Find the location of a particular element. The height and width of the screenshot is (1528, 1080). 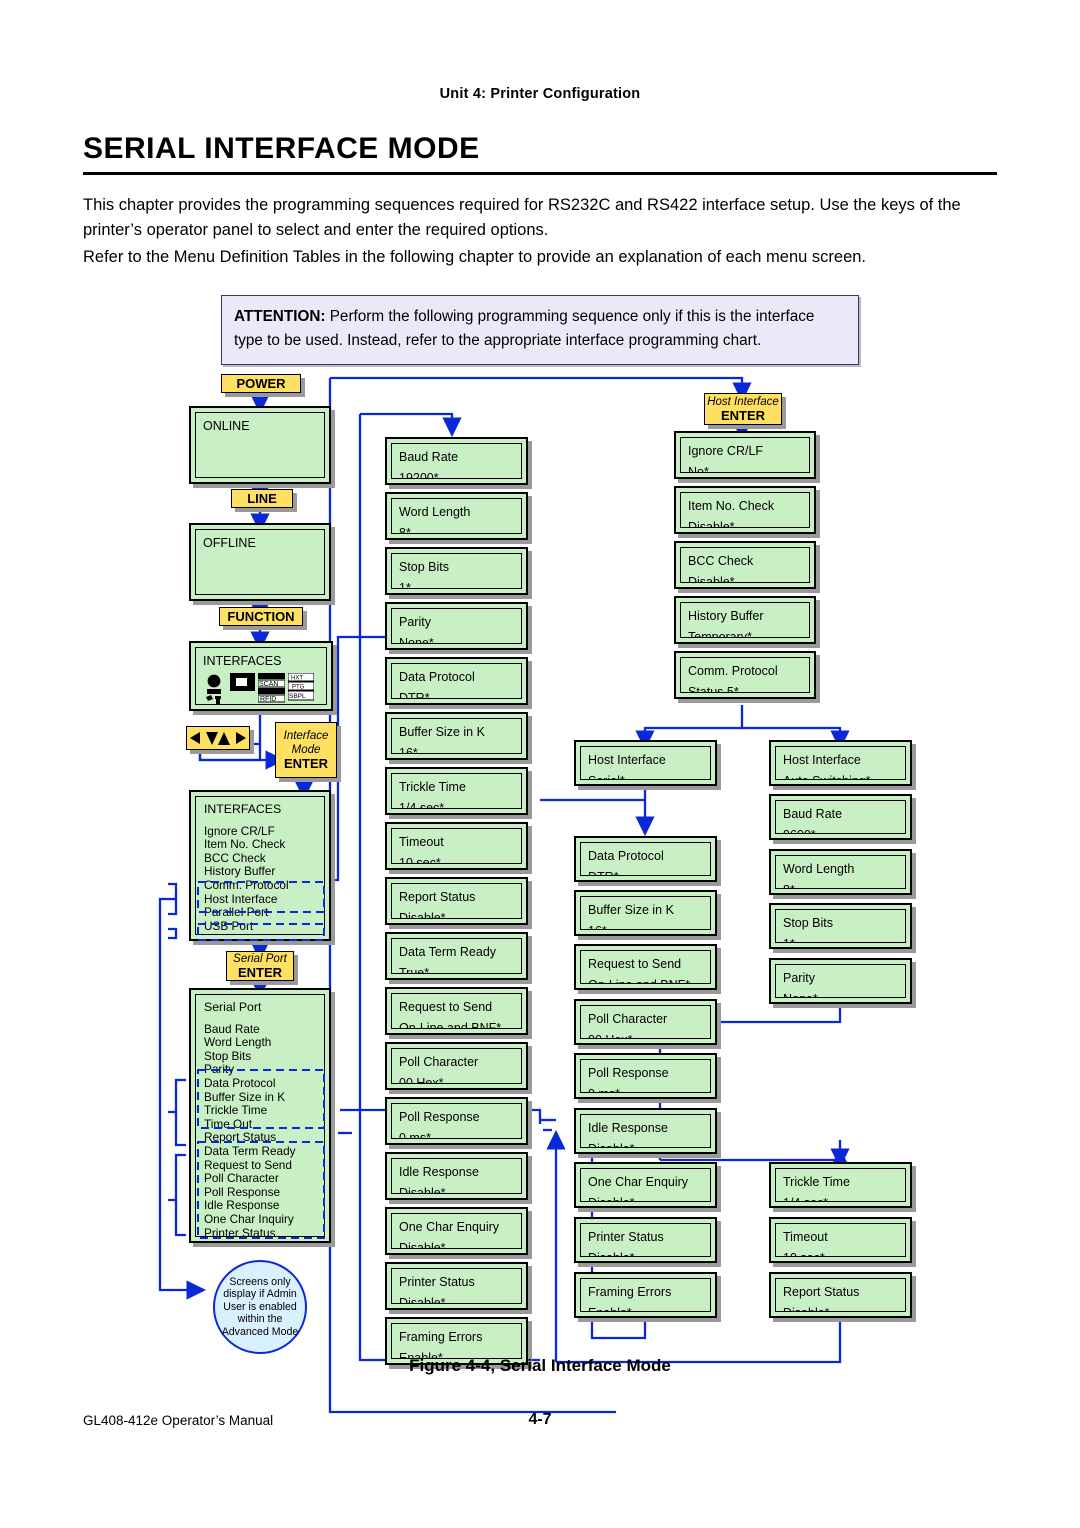

key-serial-port-l1: Serial Port is located at coordinates (260, 959).